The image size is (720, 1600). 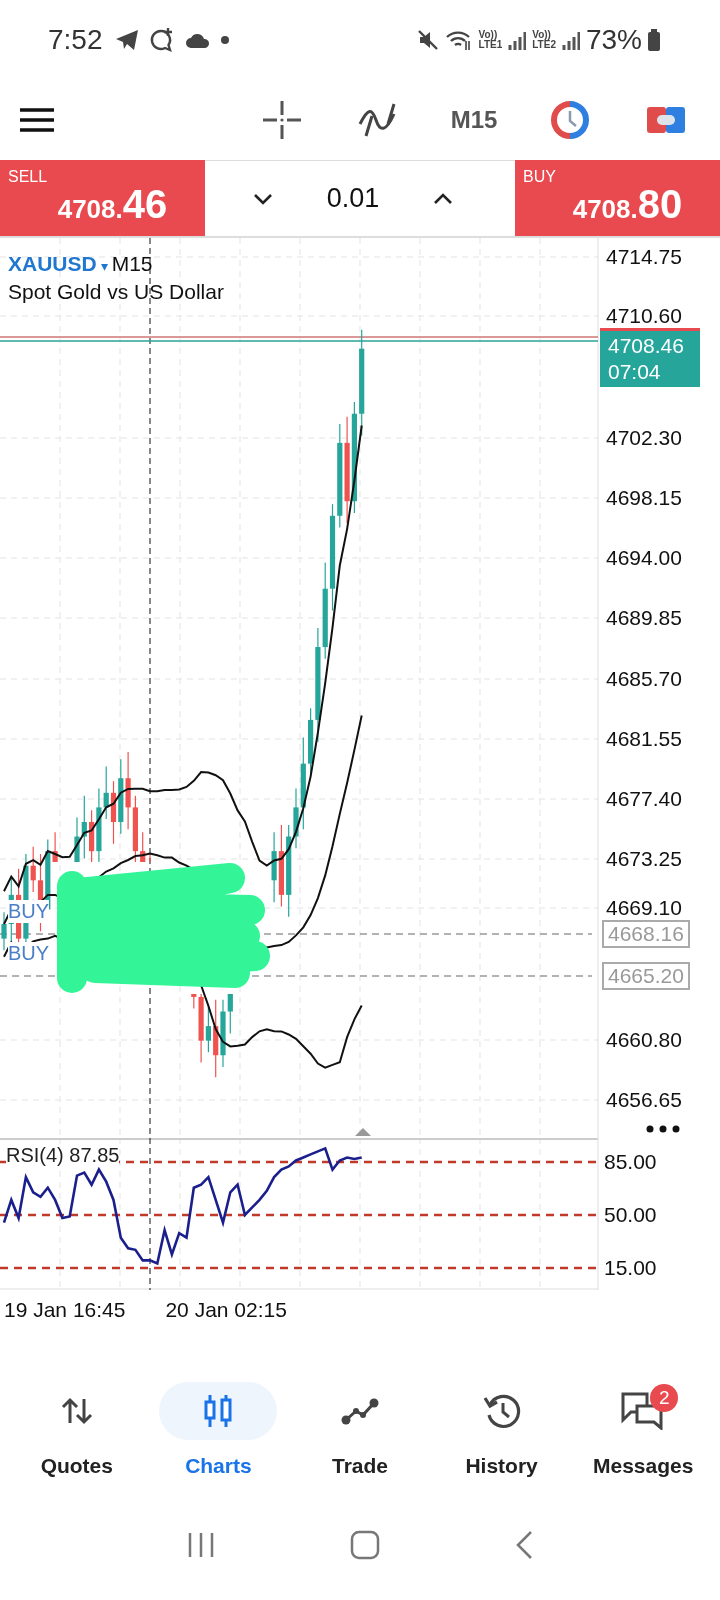 I want to click on candle, so click(x=143, y=847).